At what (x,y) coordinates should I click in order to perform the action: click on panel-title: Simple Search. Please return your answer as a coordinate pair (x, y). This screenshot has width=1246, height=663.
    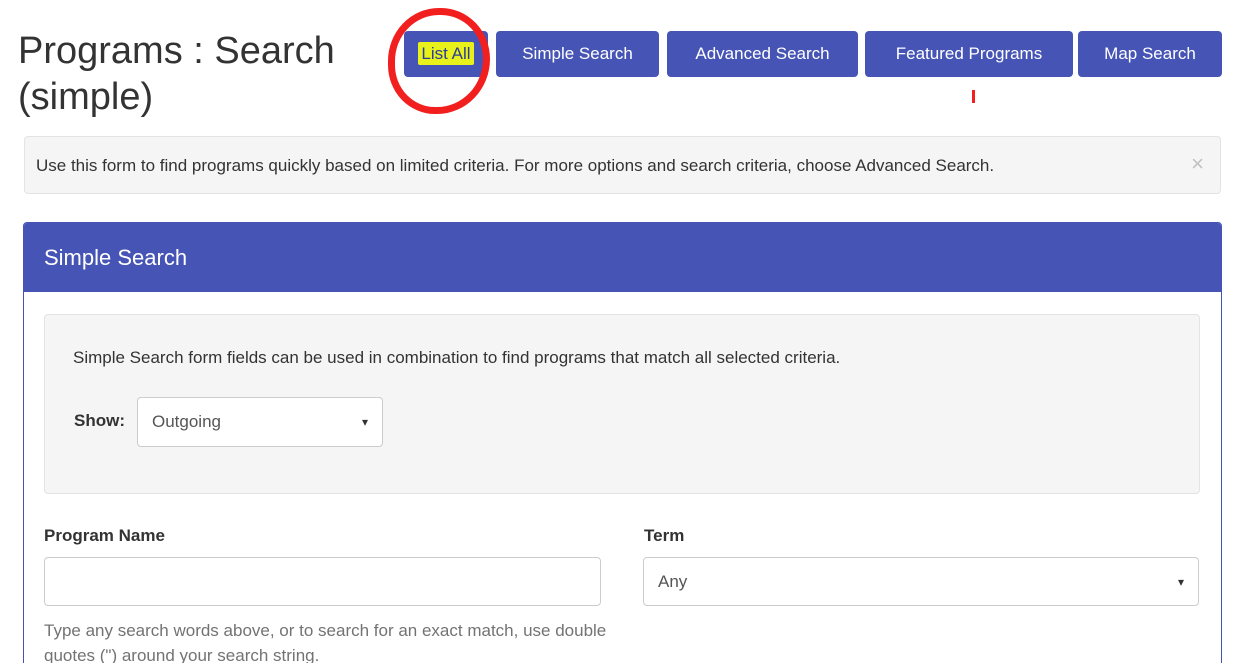
    Looking at the image, I should click on (622, 257).